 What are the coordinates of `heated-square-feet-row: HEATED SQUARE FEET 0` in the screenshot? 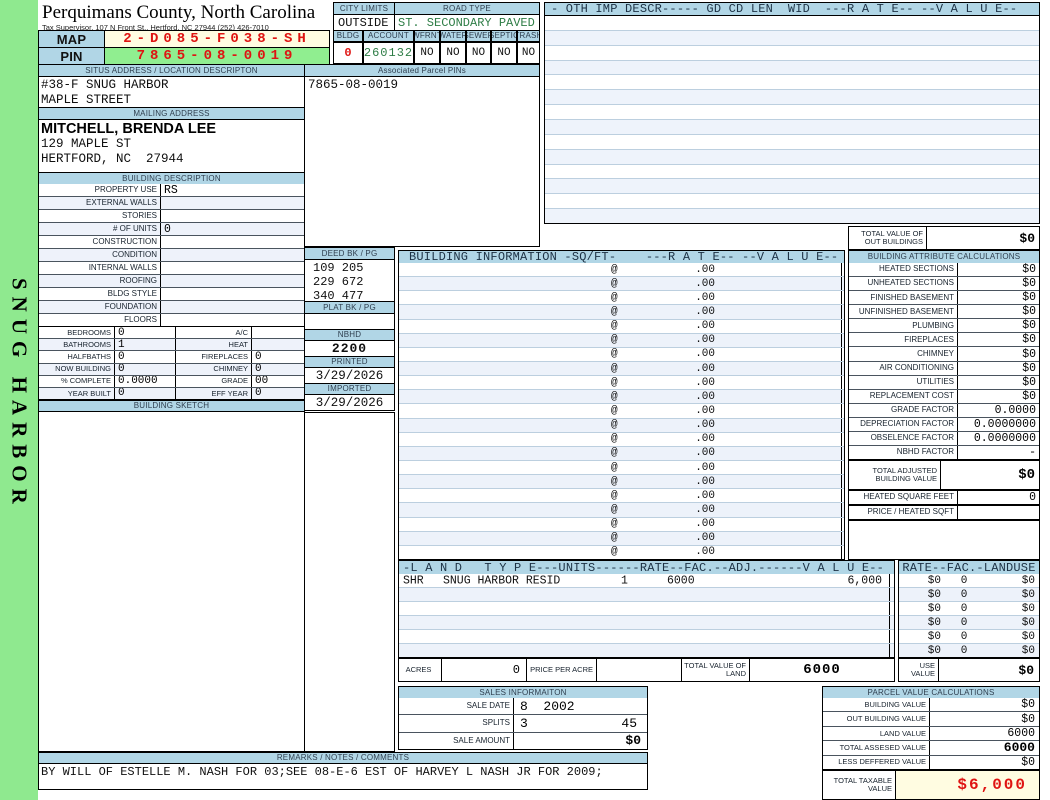 It's located at (944, 497).